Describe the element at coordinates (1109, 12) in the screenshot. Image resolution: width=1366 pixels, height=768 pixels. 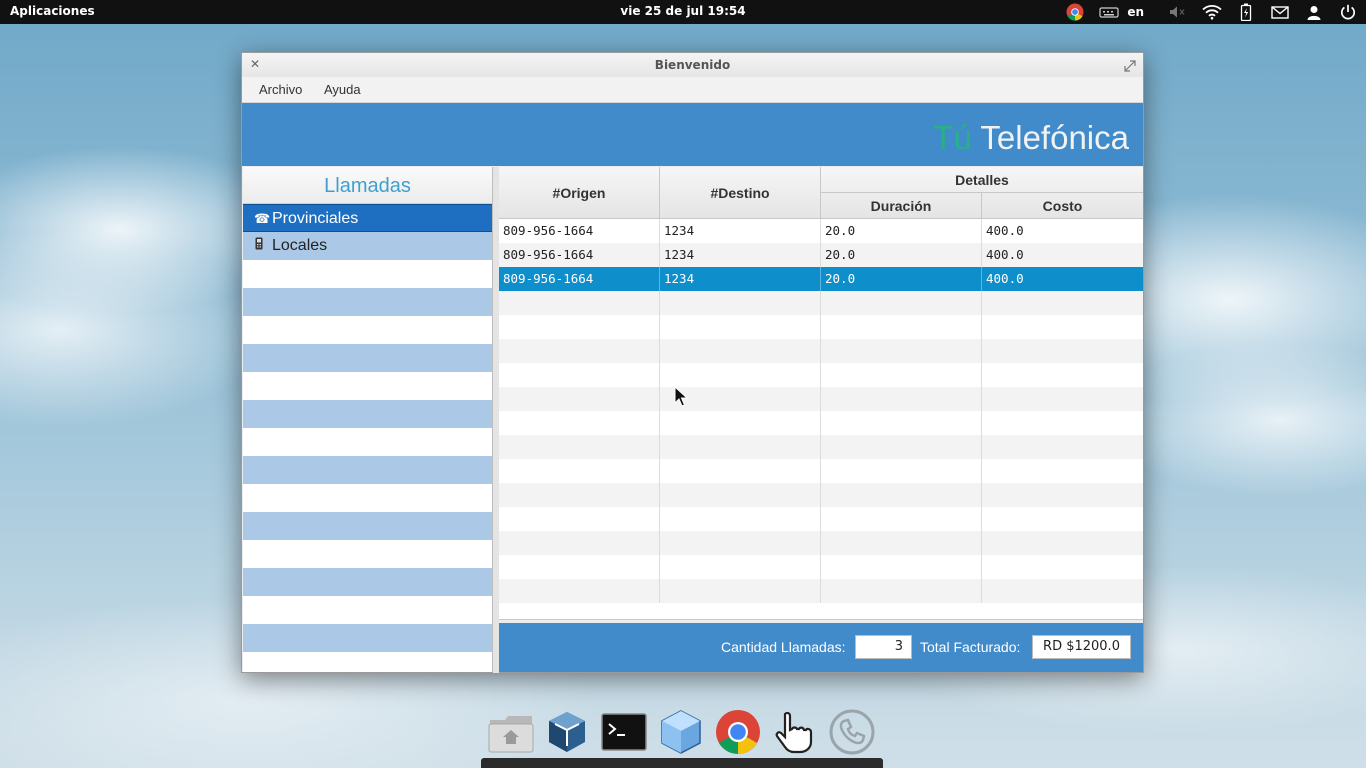
I see `keyboard-icon` at that location.